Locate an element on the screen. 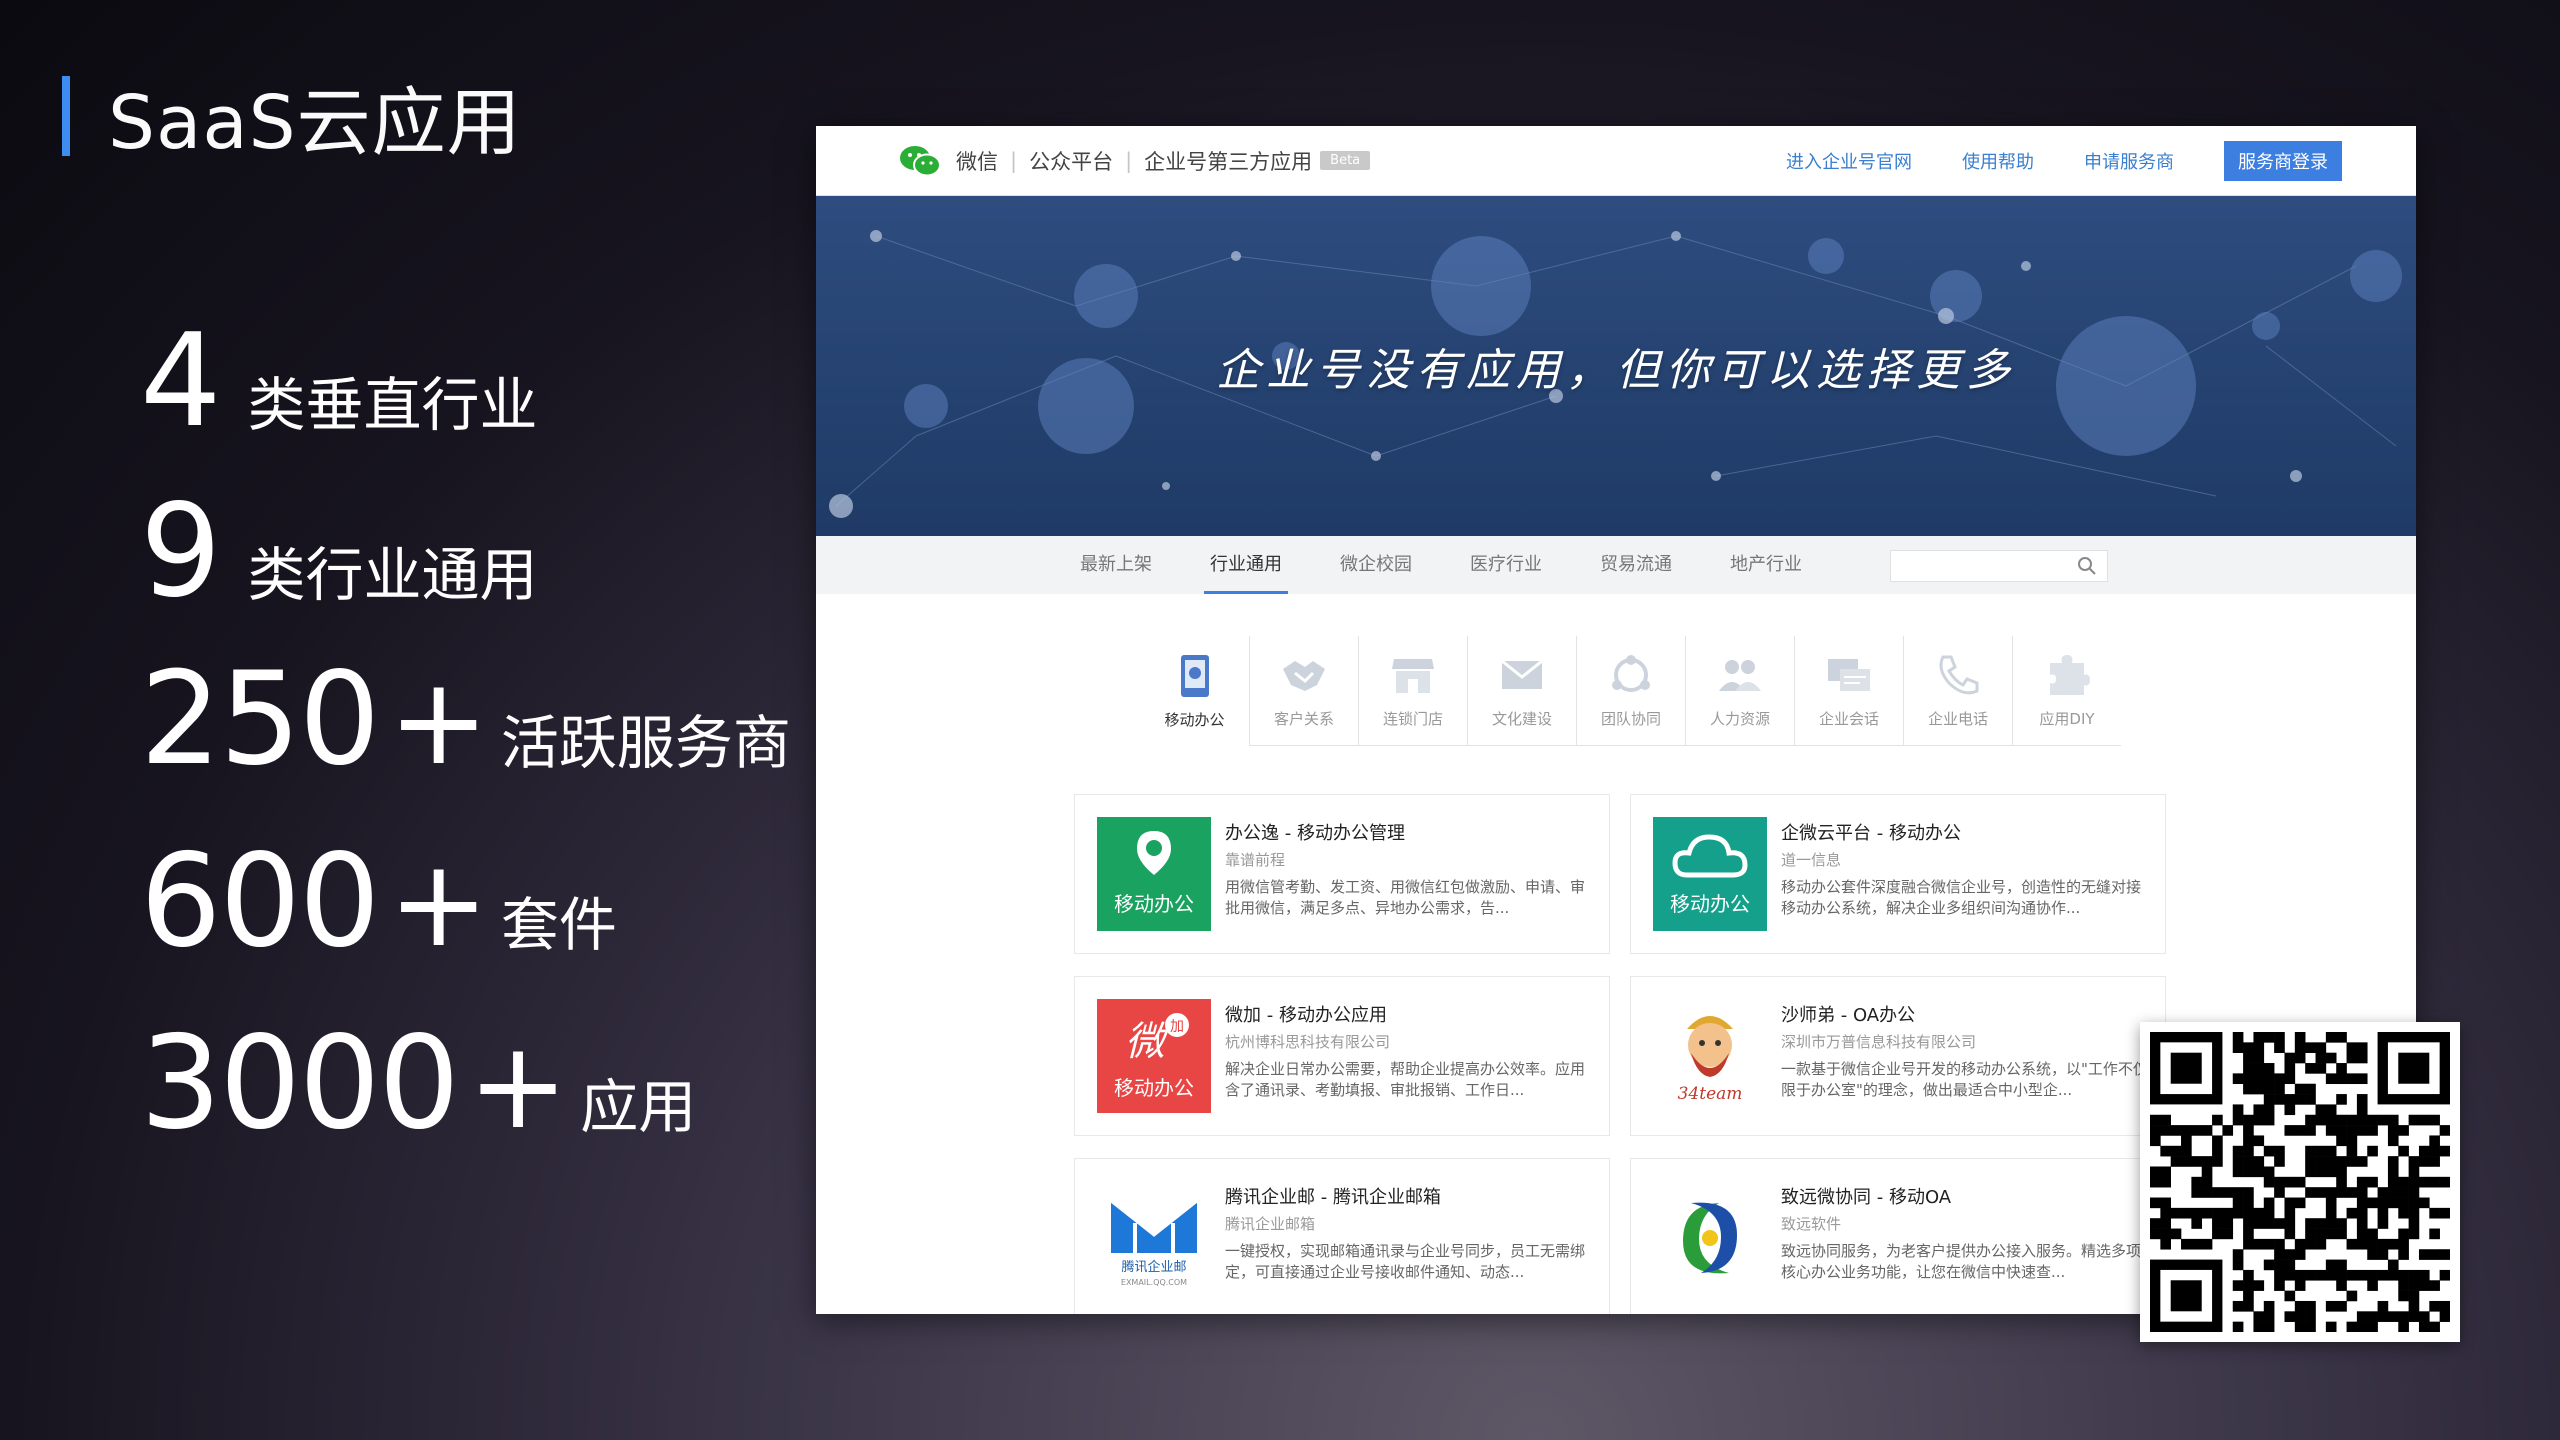 Image resolution: width=2560 pixels, height=1440 pixels. category-diy: 应用DIY is located at coordinates (2066, 691).